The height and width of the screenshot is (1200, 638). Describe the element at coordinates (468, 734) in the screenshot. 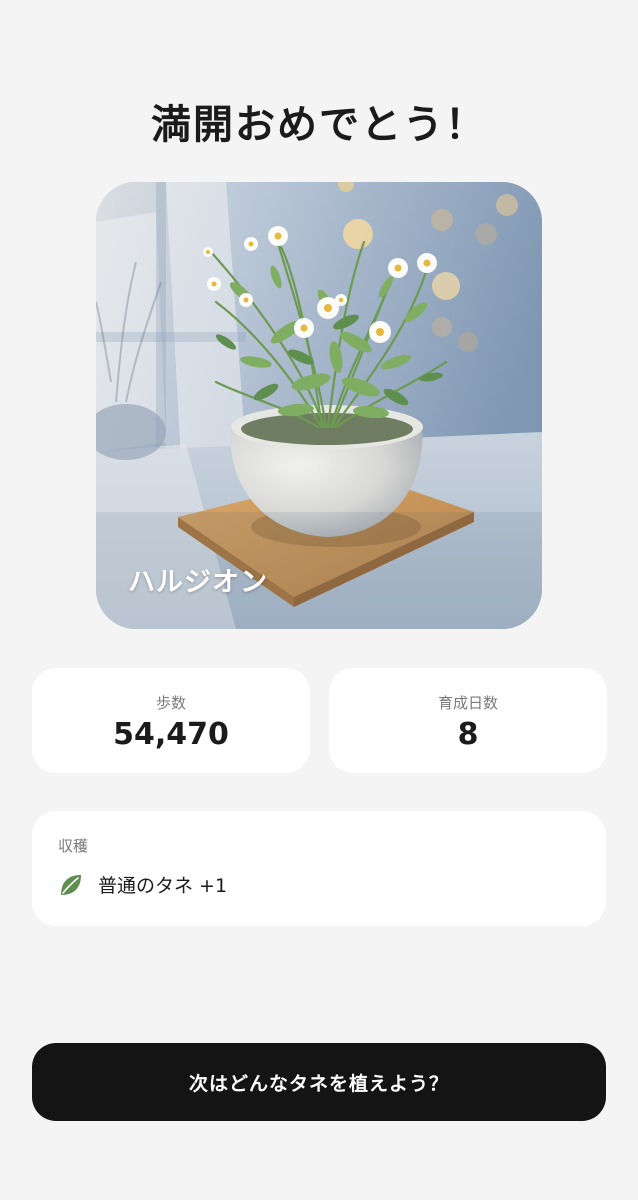

I see `growth-days-value: 8` at that location.